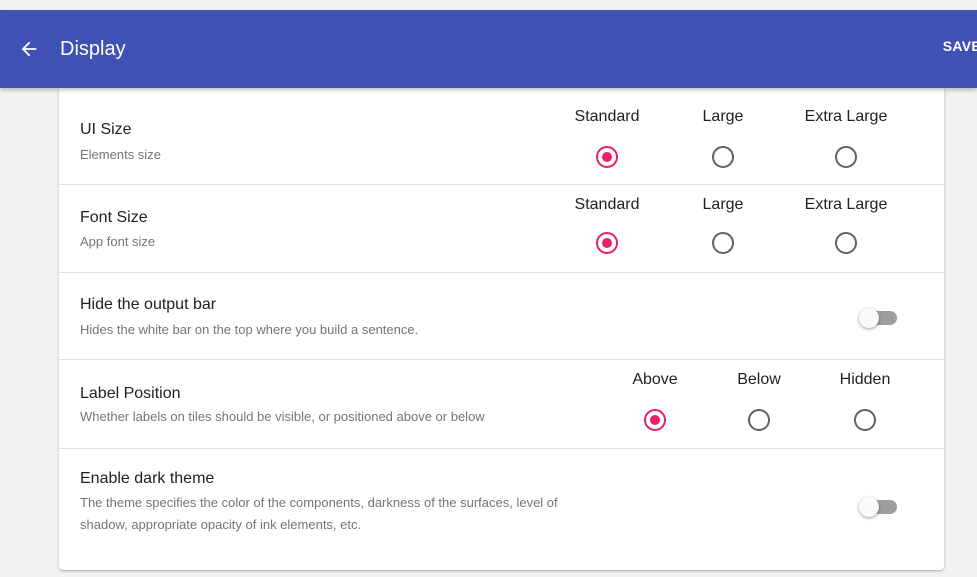 The width and height of the screenshot is (977, 577). What do you see at coordinates (655, 420) in the screenshot?
I see `label-position-radio-above` at bounding box center [655, 420].